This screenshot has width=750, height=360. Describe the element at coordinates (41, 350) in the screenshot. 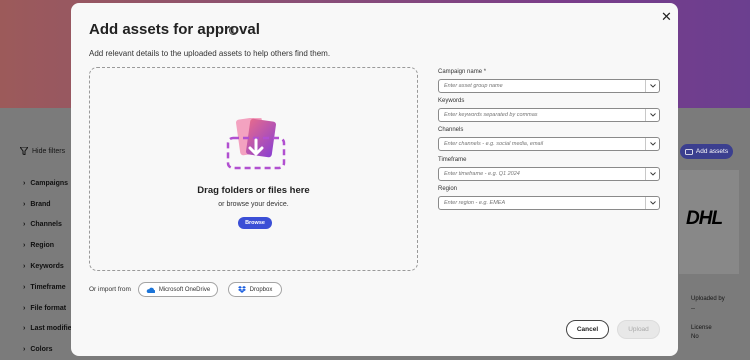

I see `filter-label: Colors` at that location.